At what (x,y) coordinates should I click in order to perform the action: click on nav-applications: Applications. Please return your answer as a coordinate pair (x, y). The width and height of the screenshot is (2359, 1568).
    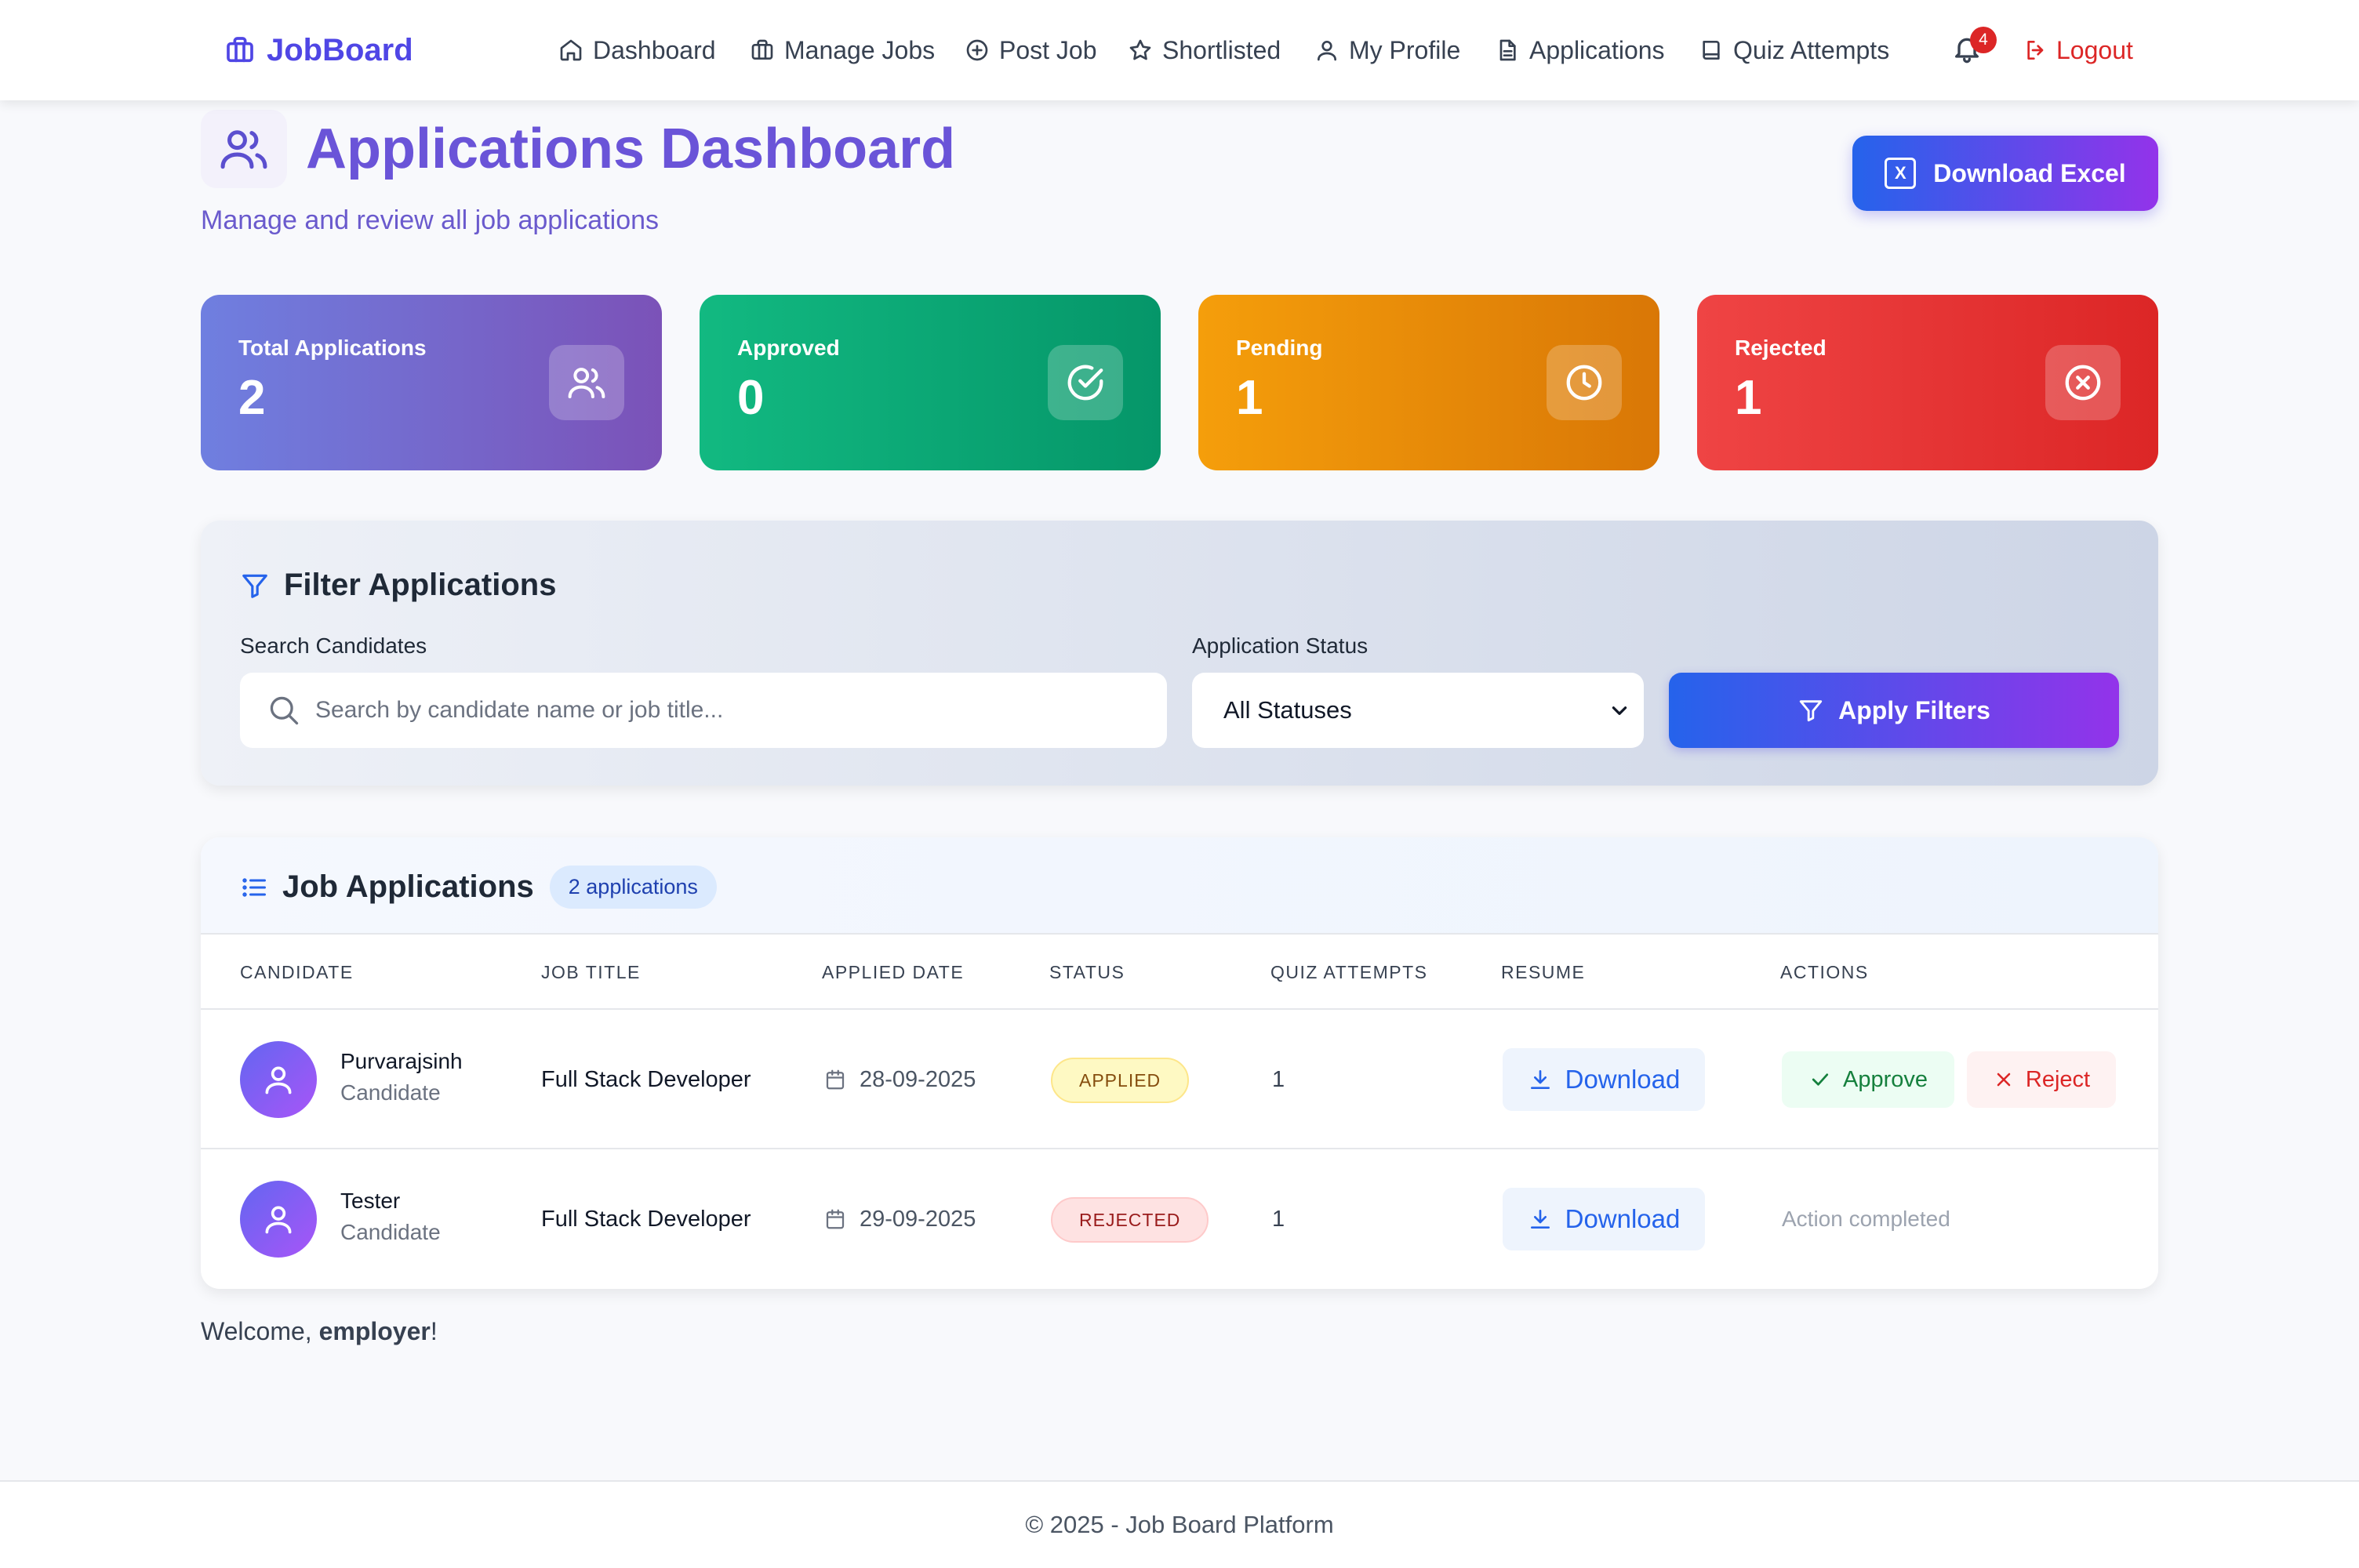
    Looking at the image, I should click on (1580, 50).